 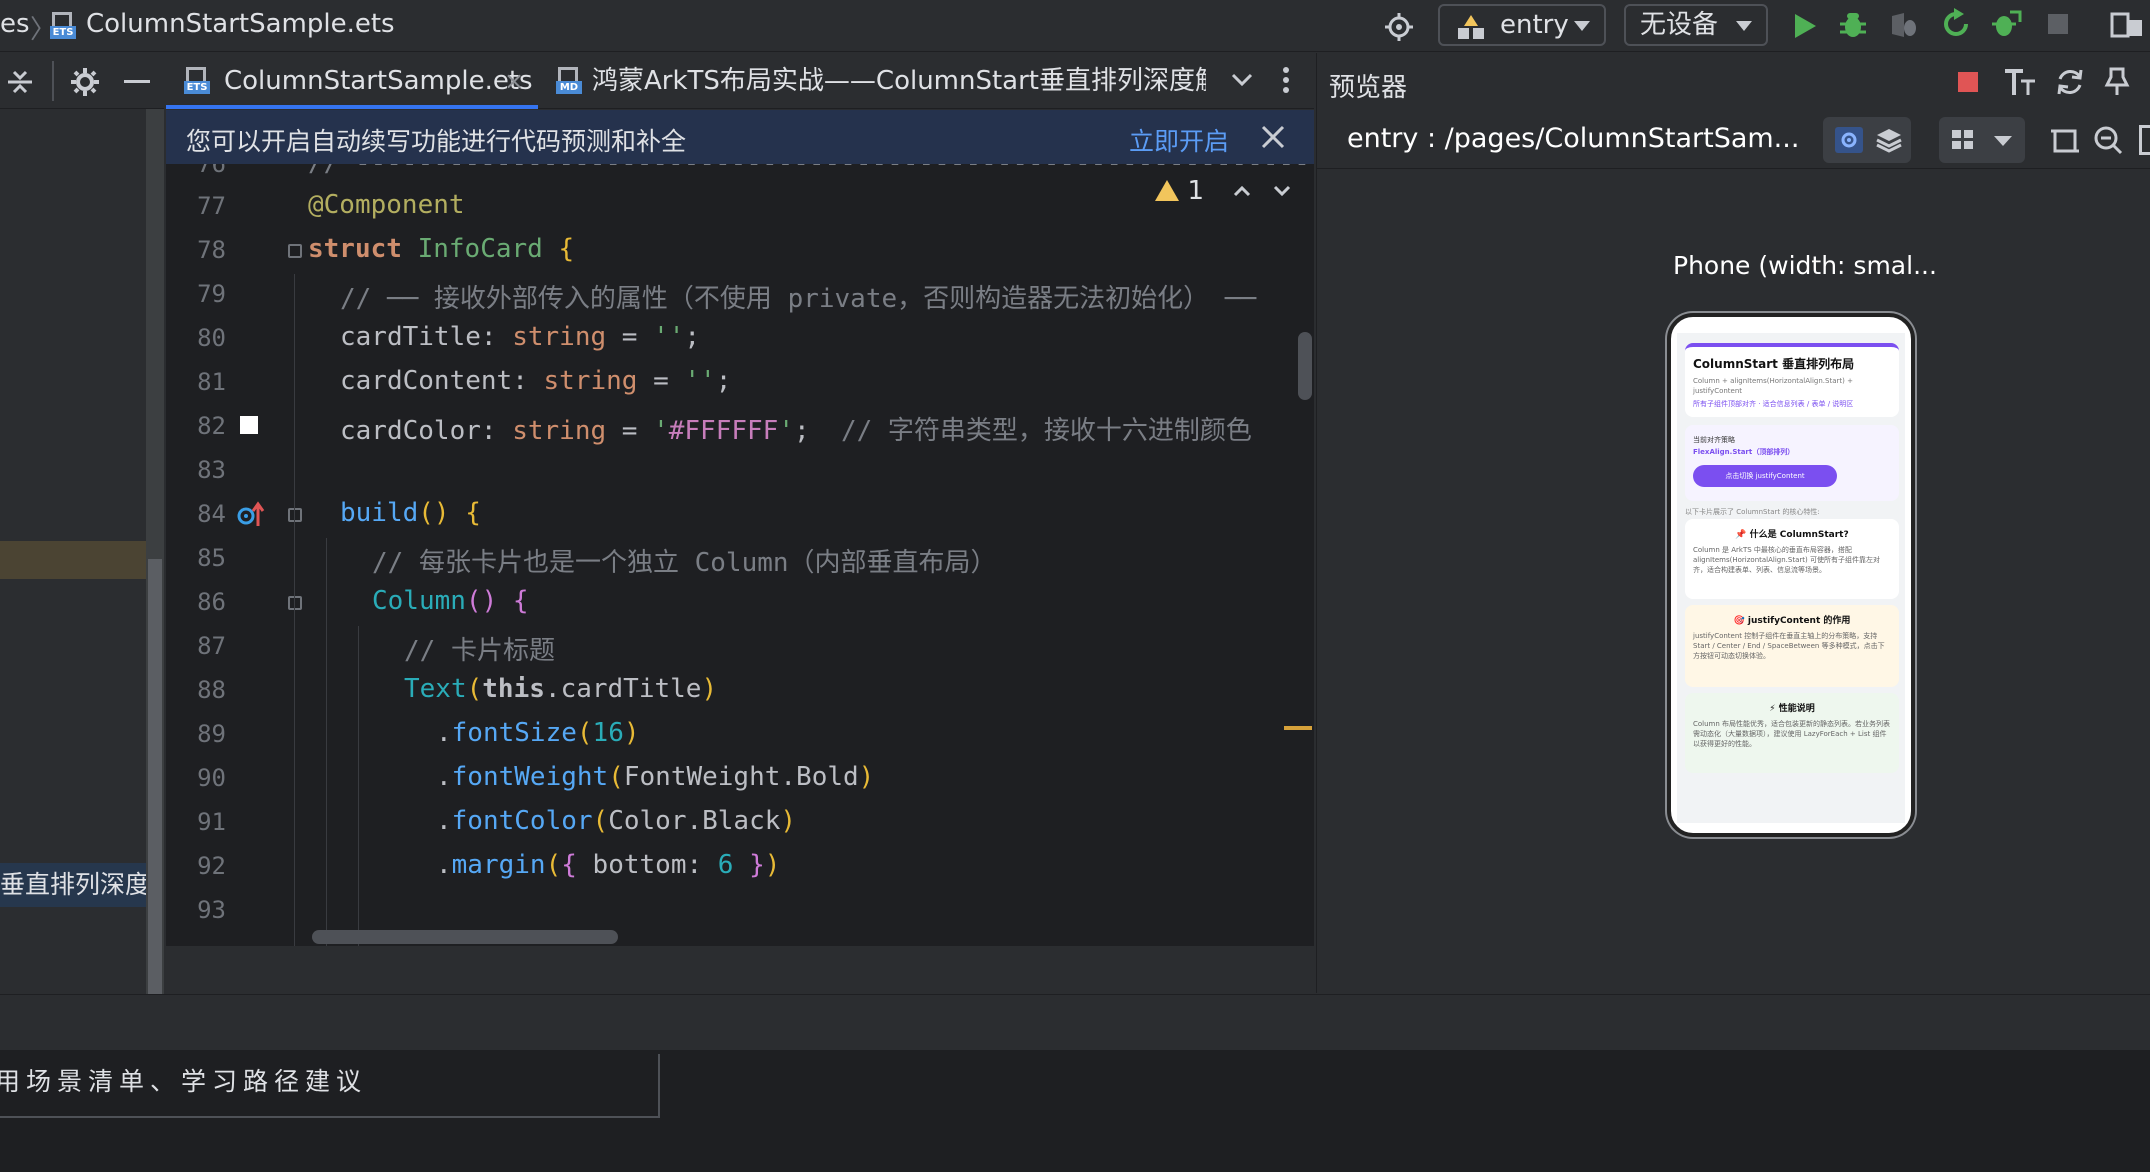 I want to click on line-number: 77, so click(x=211, y=206).